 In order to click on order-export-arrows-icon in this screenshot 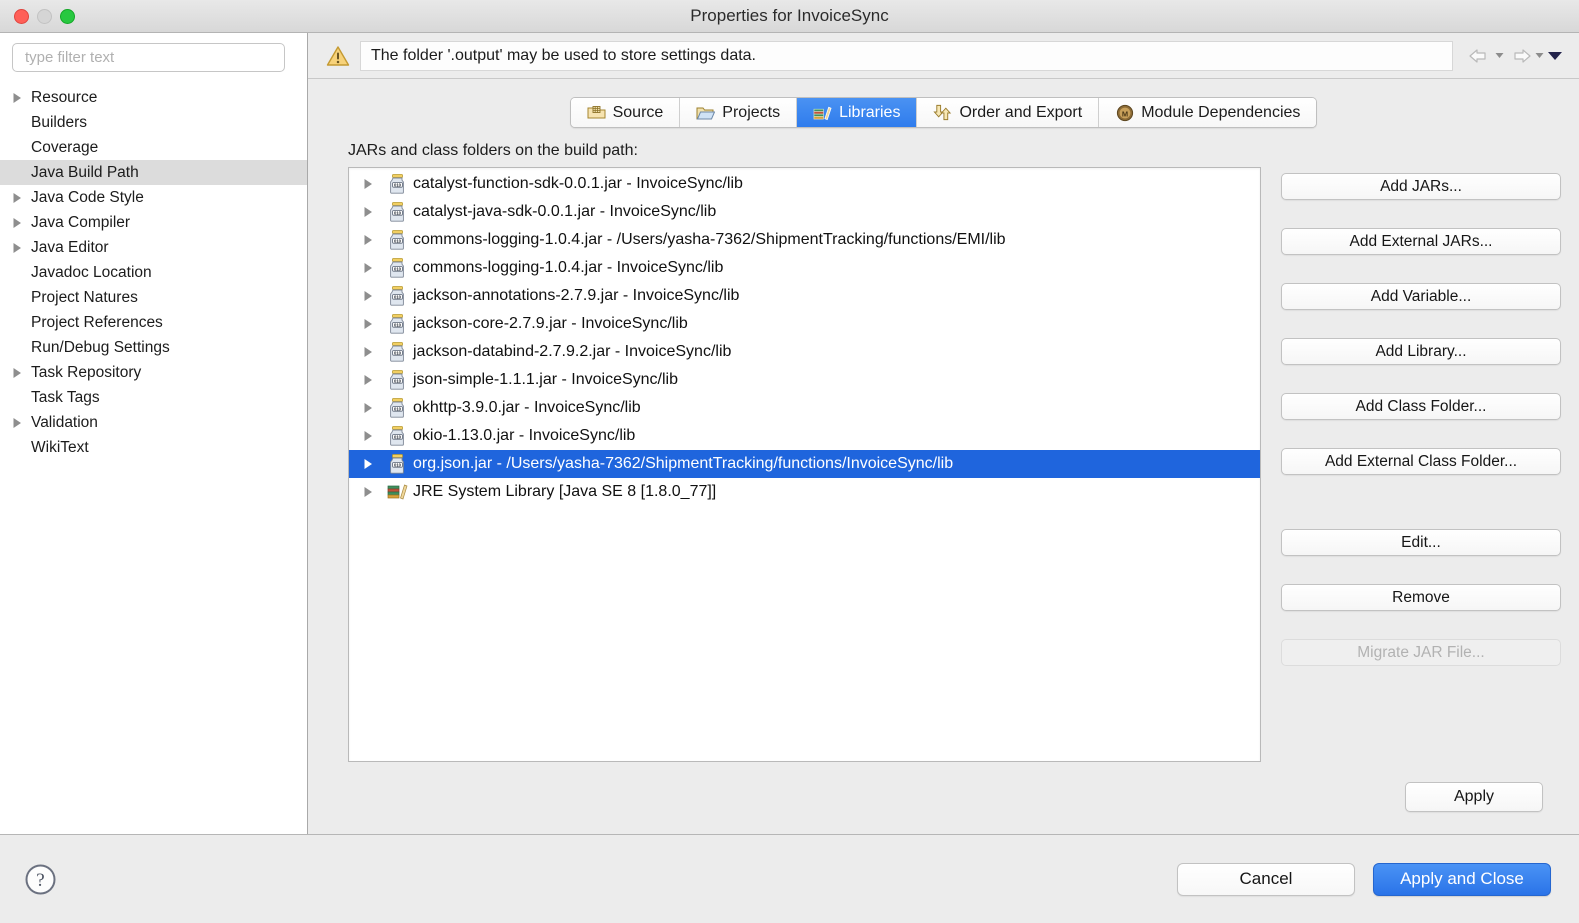, I will do `click(942, 112)`.